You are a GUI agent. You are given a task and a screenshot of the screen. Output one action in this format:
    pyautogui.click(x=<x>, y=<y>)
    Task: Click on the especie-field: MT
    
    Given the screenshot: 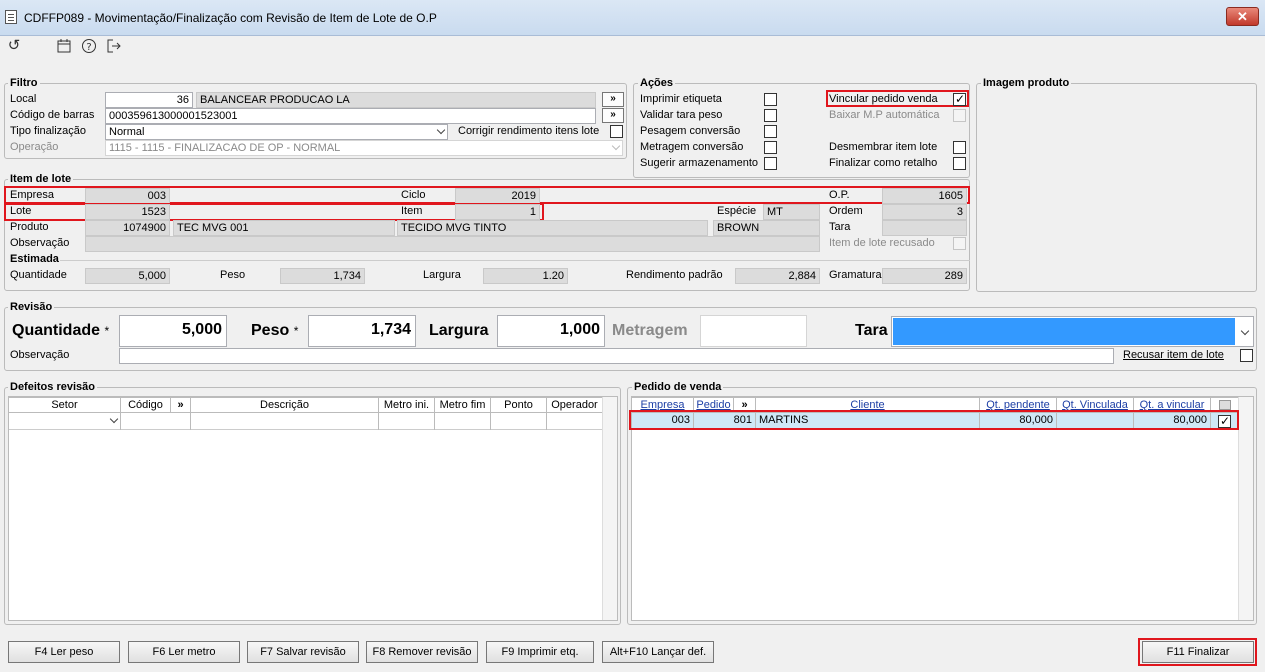 What is the action you would take?
    pyautogui.click(x=791, y=212)
    